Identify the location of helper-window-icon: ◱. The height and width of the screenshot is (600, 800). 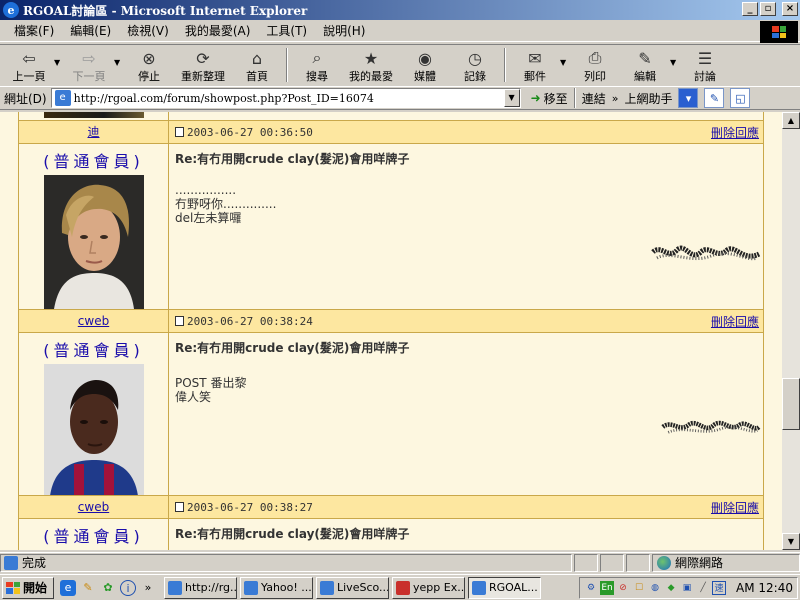
(740, 98).